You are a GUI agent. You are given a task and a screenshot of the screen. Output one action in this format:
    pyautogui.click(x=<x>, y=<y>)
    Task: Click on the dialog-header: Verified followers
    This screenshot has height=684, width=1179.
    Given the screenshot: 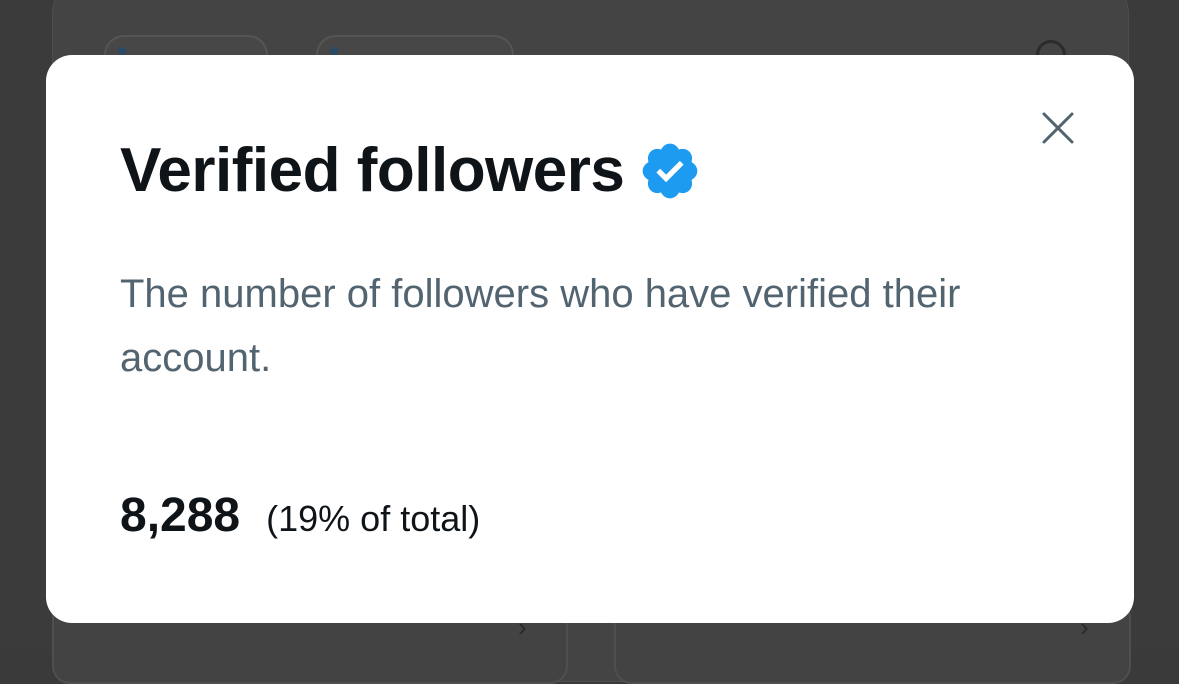 What is the action you would take?
    pyautogui.click(x=411, y=171)
    